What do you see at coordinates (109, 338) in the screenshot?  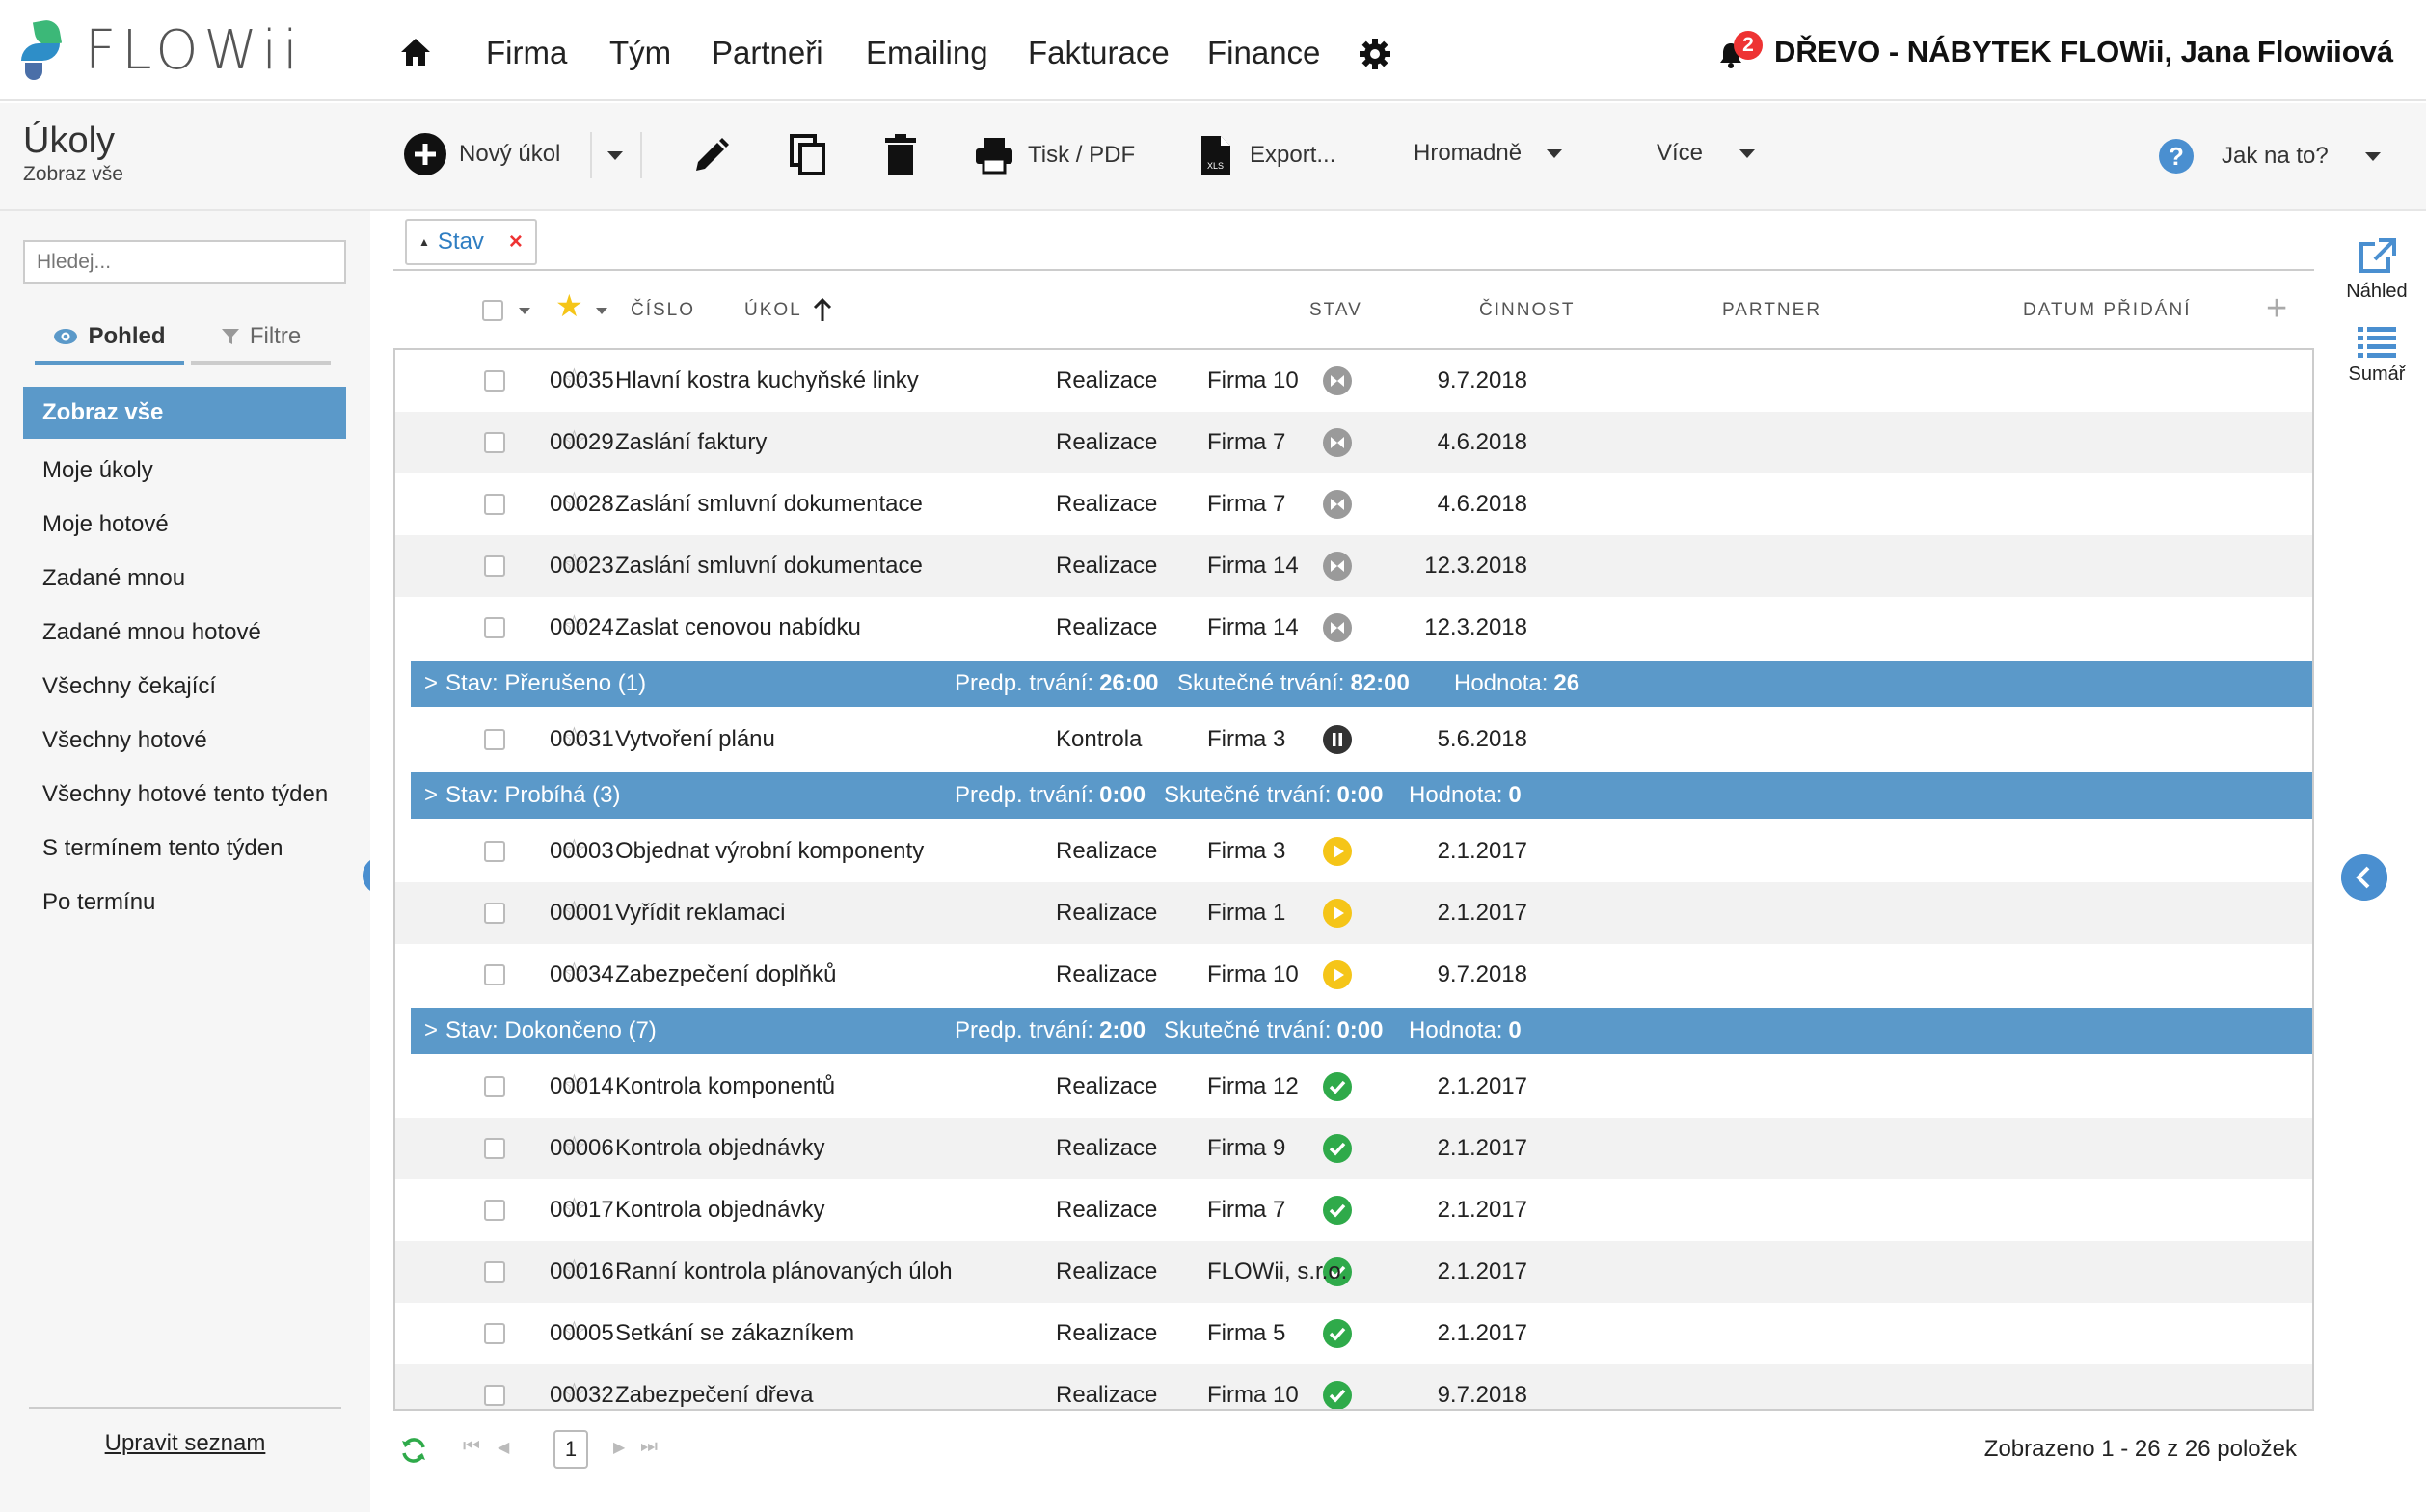 I see `tab-view: Pohled` at bounding box center [109, 338].